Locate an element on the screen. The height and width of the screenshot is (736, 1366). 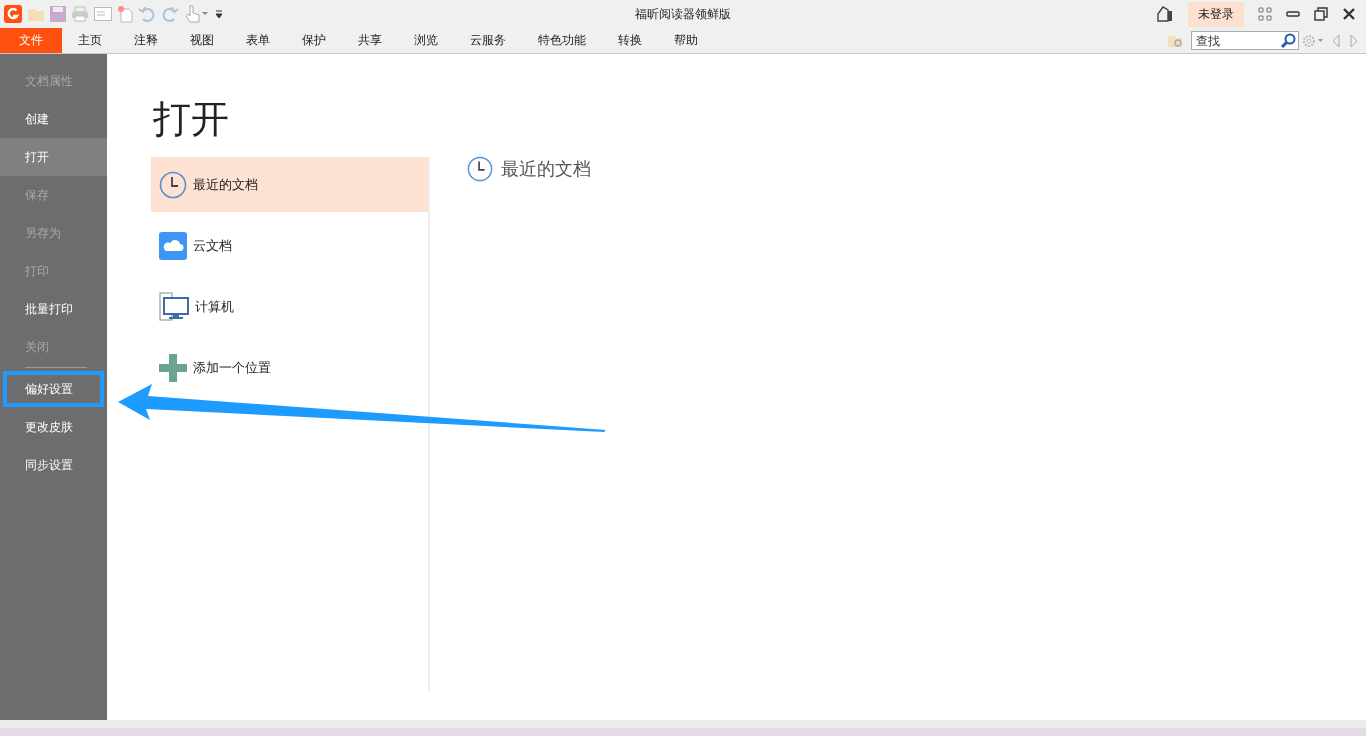
folder-icon is located at coordinates (36, 14).